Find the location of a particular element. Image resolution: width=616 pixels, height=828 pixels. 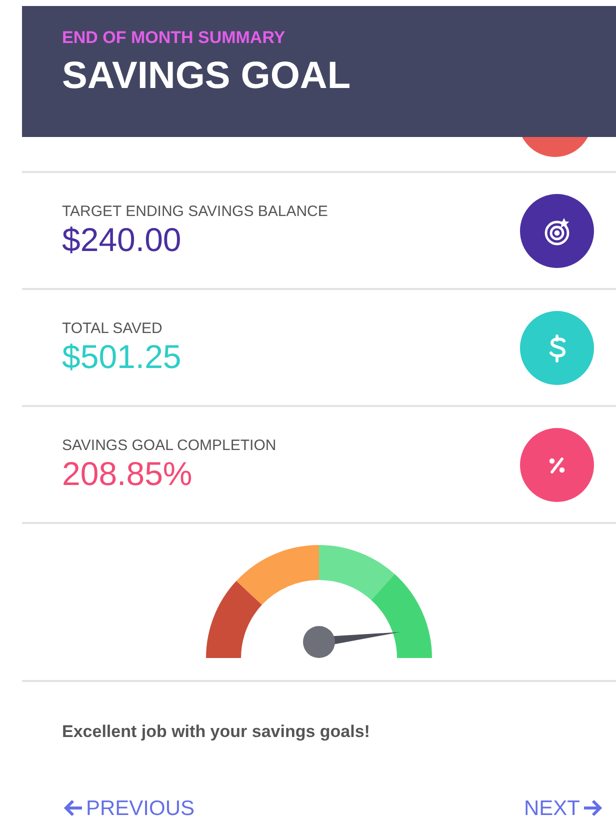

metric-label: TARGET ENDING SAVINGS BALANCE is located at coordinates (195, 211).